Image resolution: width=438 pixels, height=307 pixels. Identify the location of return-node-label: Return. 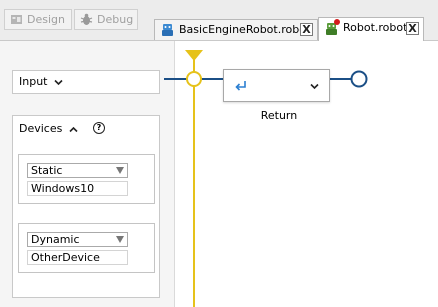
(279, 115).